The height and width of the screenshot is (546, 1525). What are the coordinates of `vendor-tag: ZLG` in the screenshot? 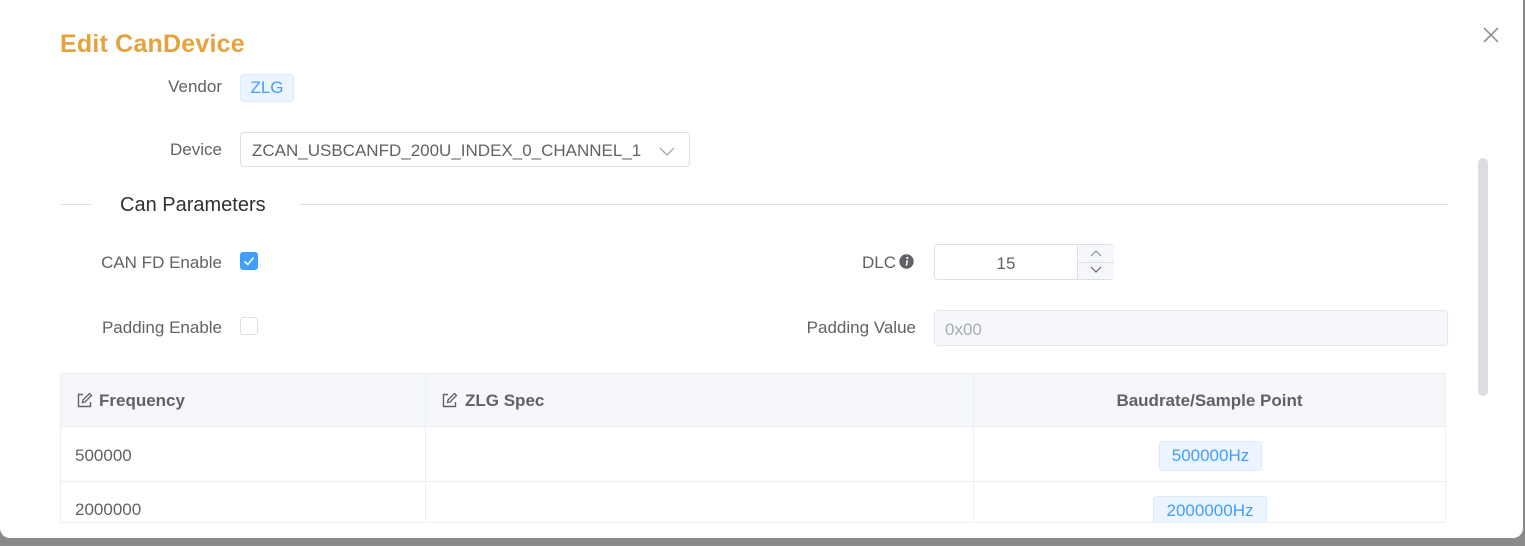 It's located at (267, 88).